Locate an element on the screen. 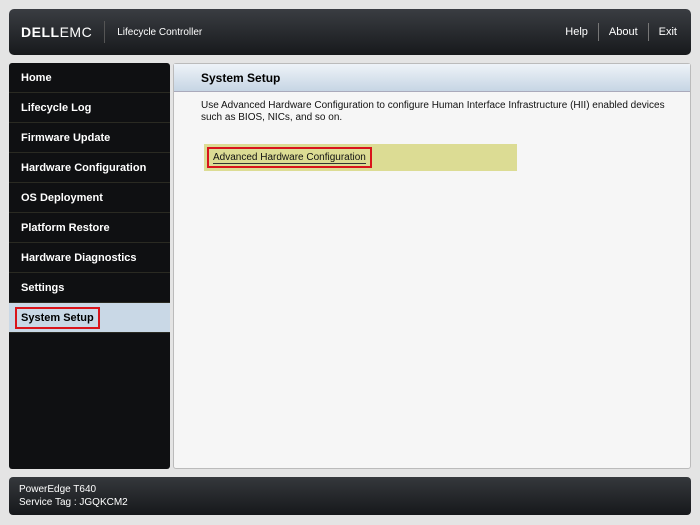  header-nav: Help About Exit is located at coordinates (621, 32).